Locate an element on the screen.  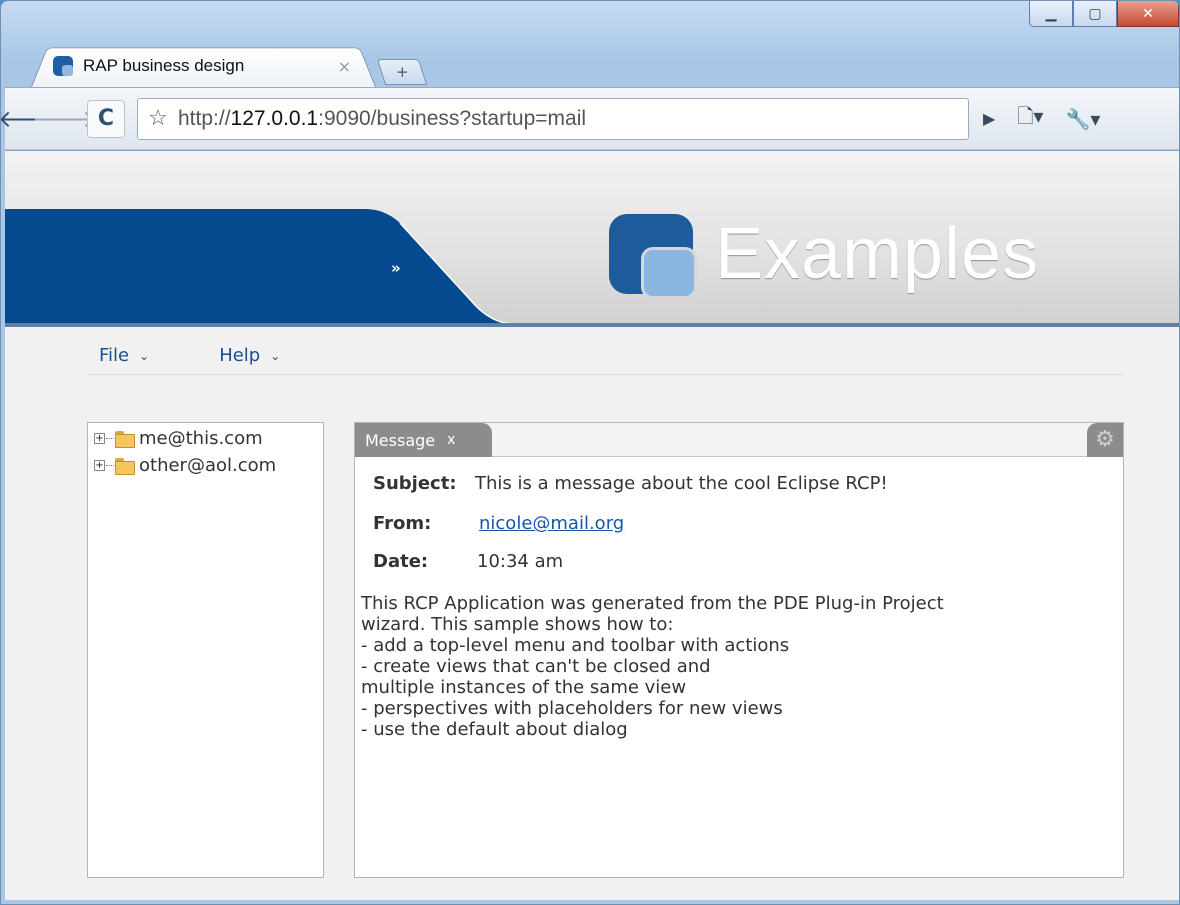
page-menu-icon: 🗋▾ is located at coordinates (1030, 119).